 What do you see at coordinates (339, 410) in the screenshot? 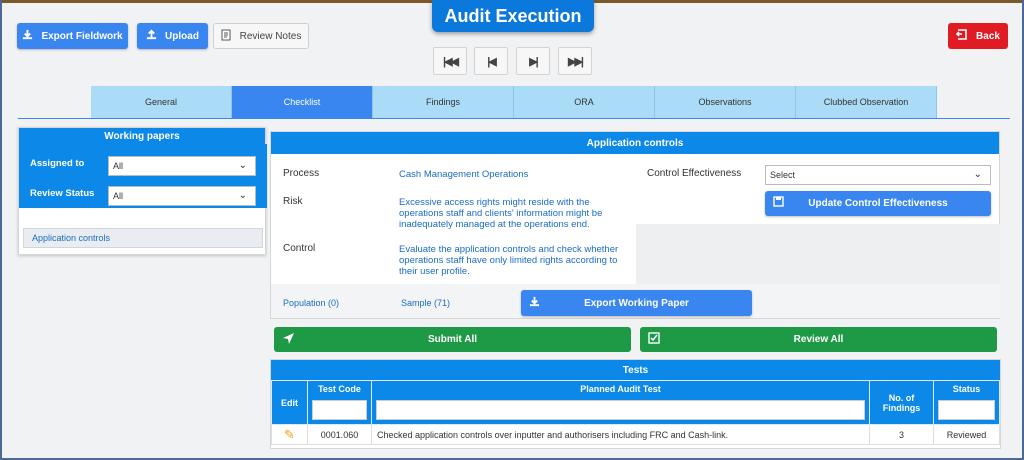
I see `test-code-filter-input` at bounding box center [339, 410].